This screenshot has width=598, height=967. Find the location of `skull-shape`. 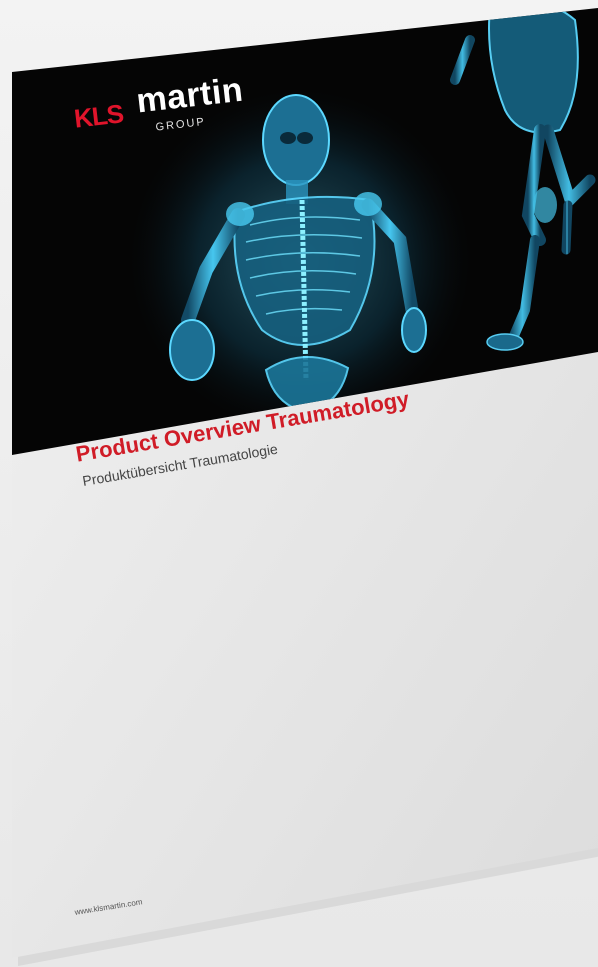

skull-shape is located at coordinates (296, 140).